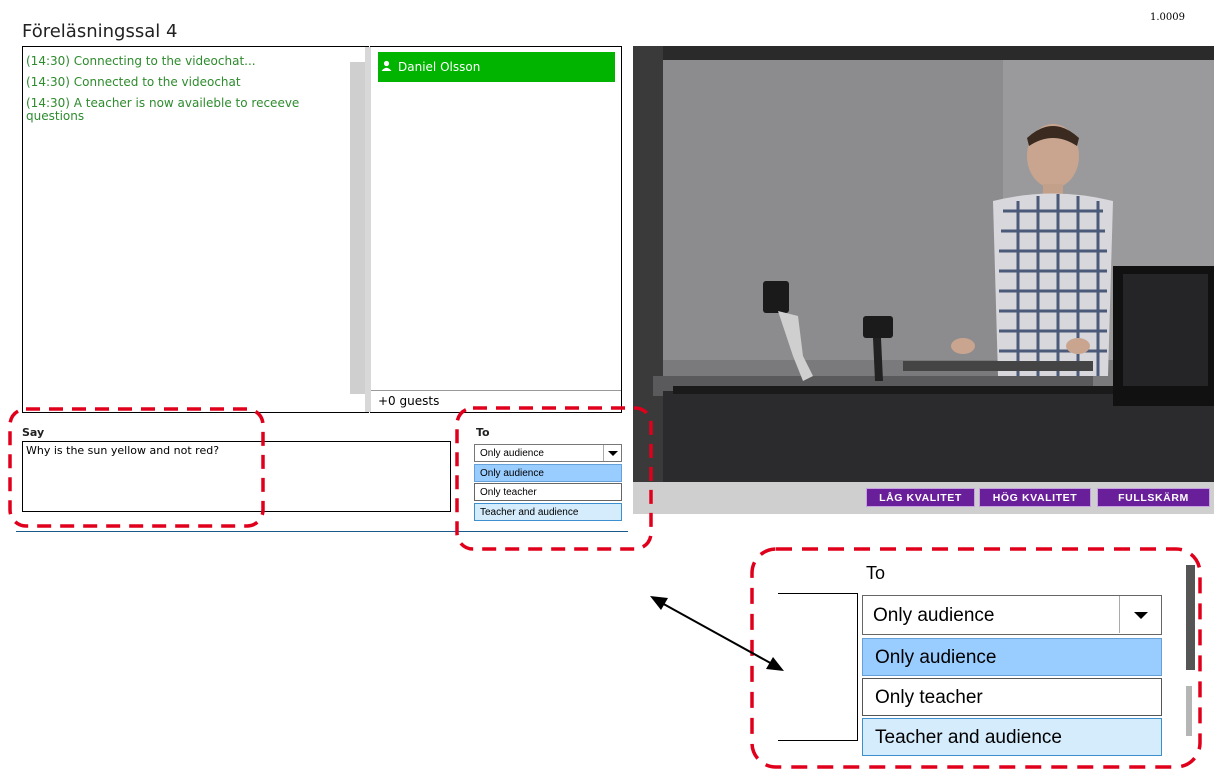 The width and height of the screenshot is (1218, 769). I want to click on double-arrow-icon, so click(717, 633).